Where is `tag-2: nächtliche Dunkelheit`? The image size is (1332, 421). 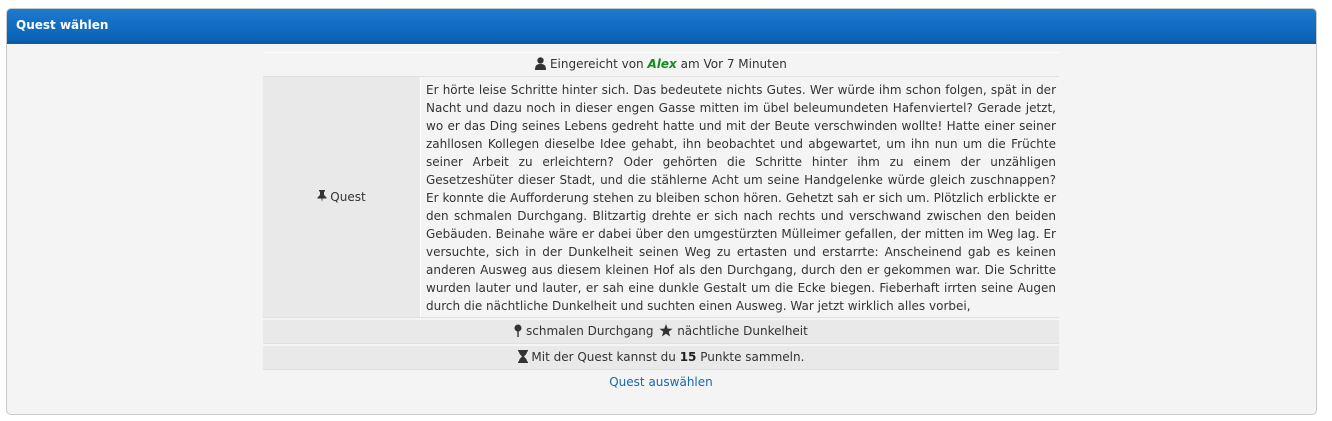 tag-2: nächtliche Dunkelheit is located at coordinates (742, 331).